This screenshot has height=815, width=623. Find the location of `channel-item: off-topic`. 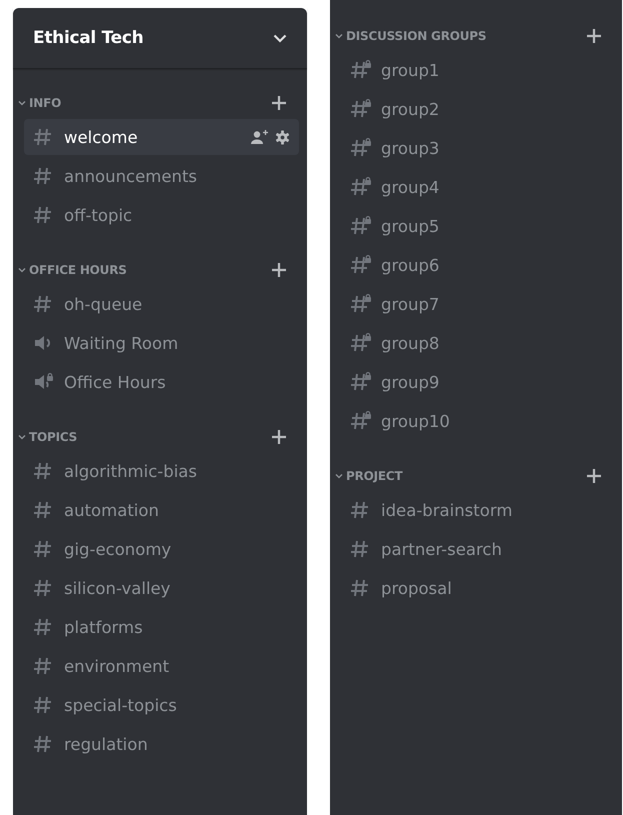

channel-item: off-topic is located at coordinates (161, 215).